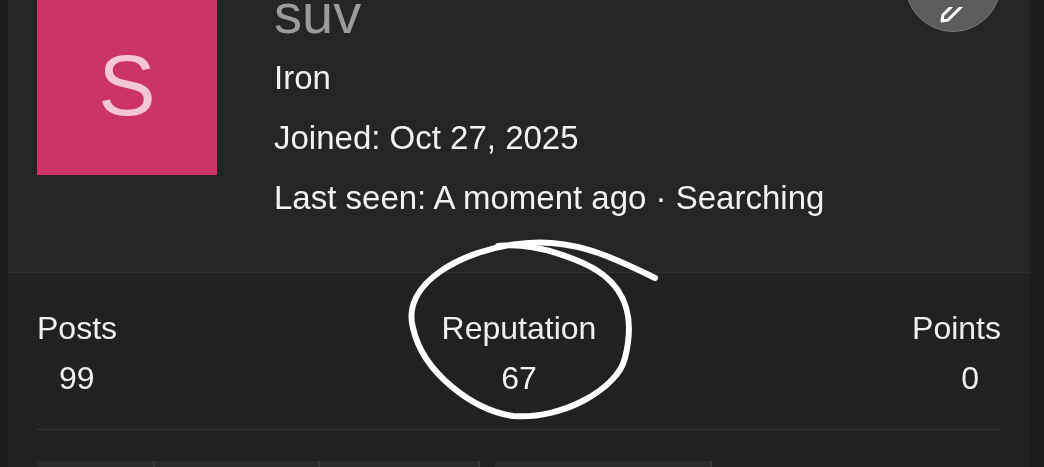 The width and height of the screenshot is (1044, 467). What do you see at coordinates (302, 78) in the screenshot?
I see `rank: Iron` at bounding box center [302, 78].